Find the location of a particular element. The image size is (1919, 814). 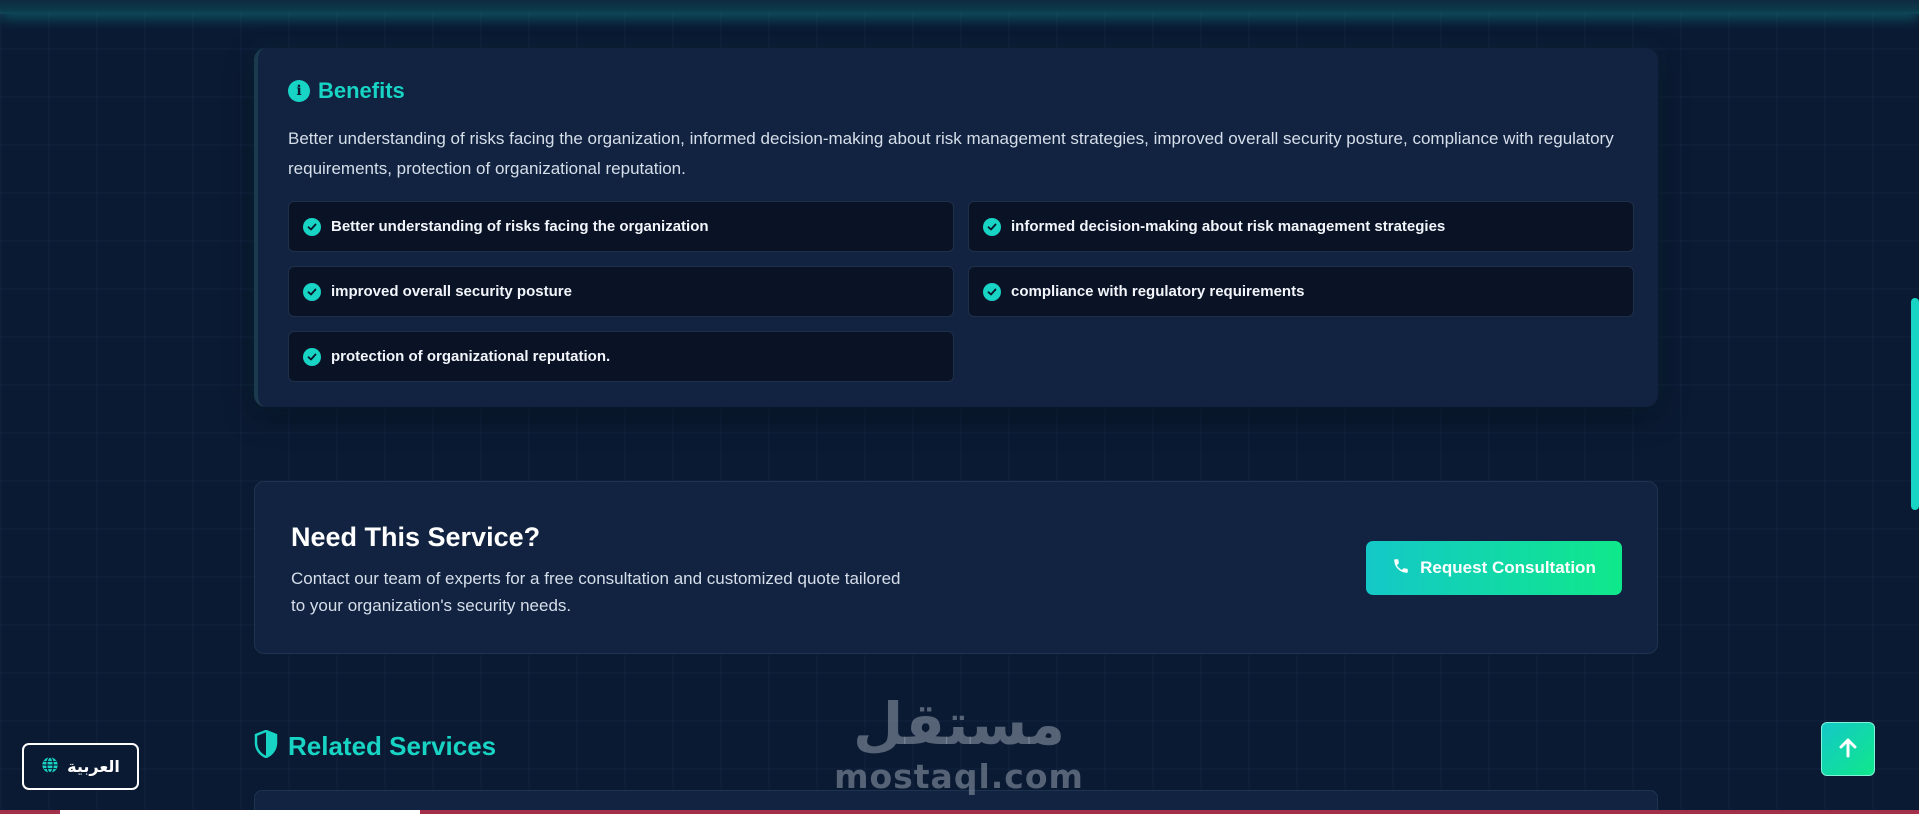

benefit-label: improved overall security posture is located at coordinates (451, 291).